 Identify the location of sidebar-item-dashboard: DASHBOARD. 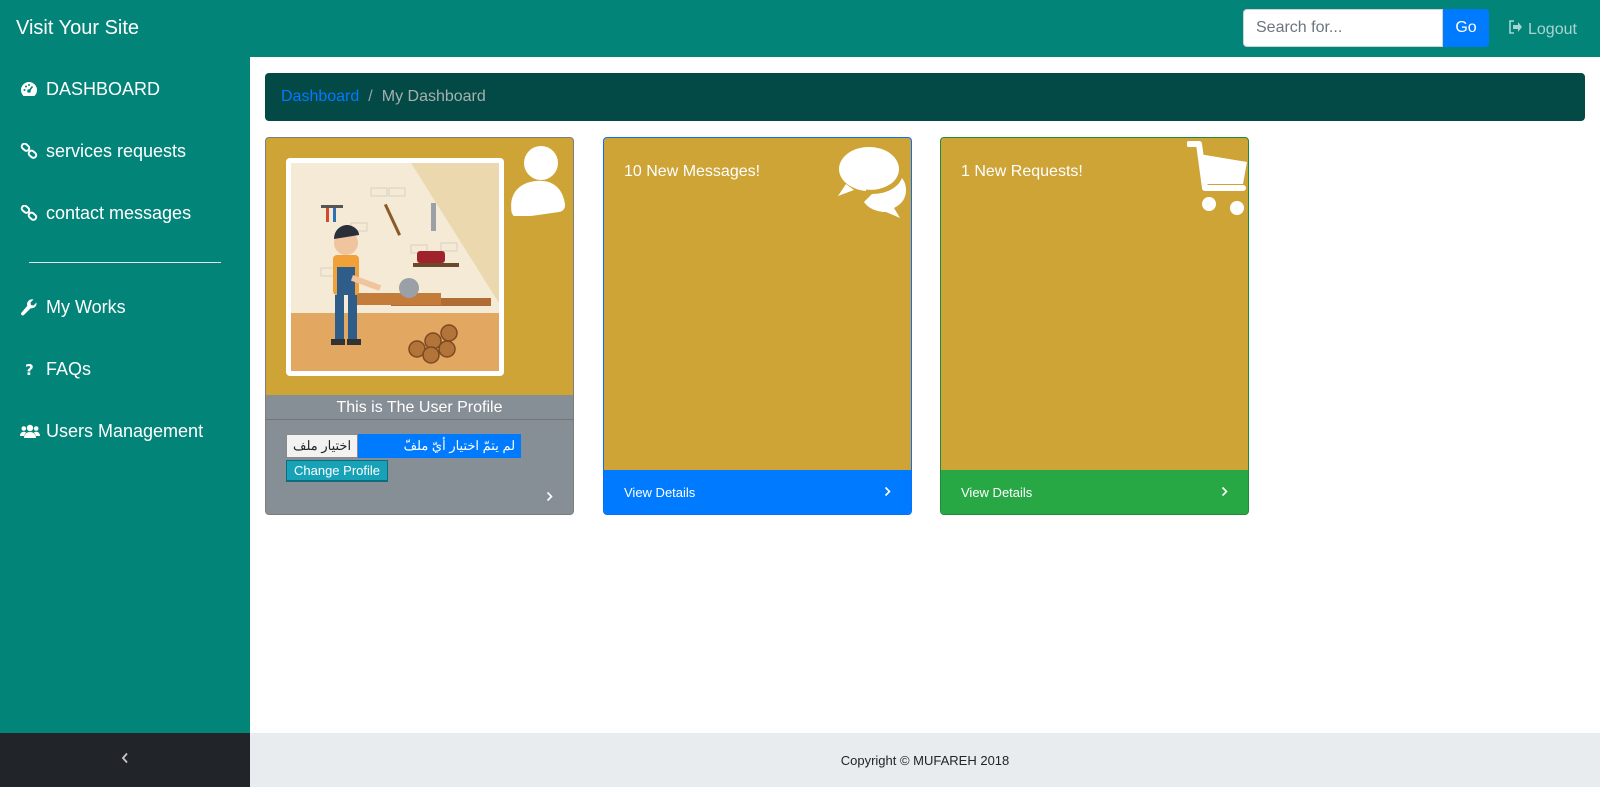
(90, 89).